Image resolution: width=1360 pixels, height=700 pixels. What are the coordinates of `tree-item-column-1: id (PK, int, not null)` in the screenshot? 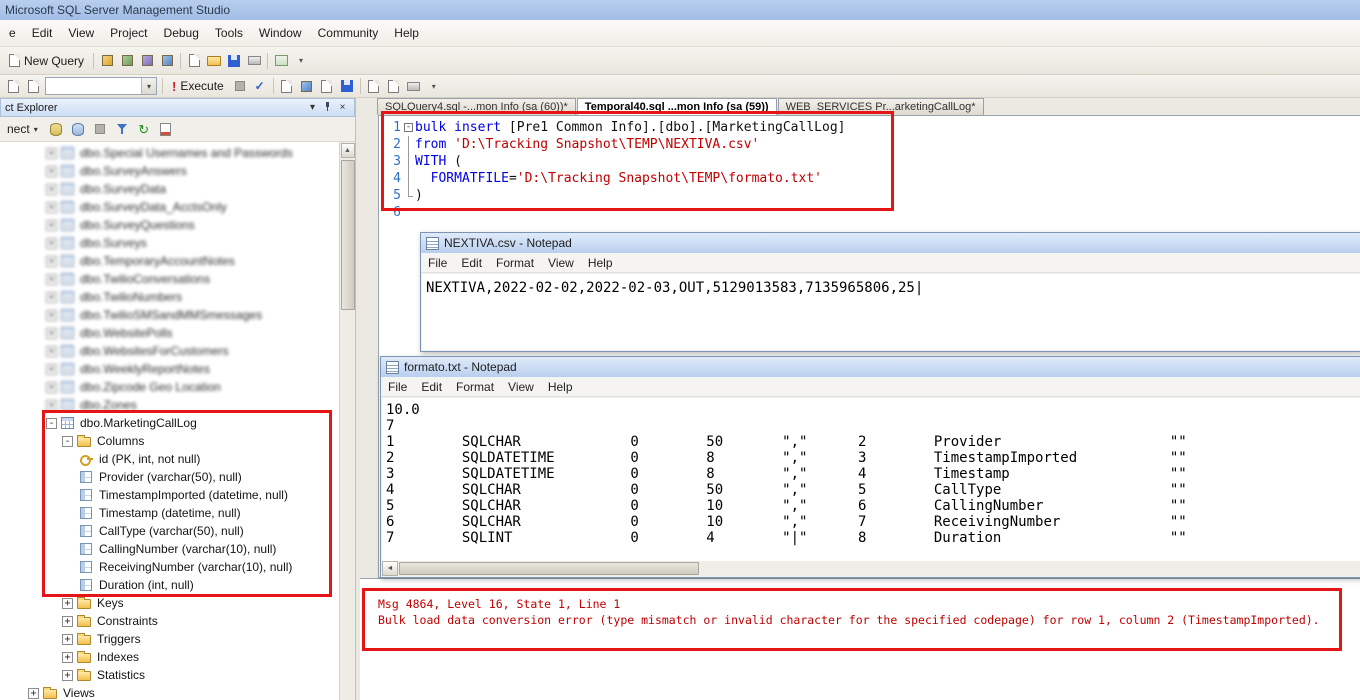 It's located at (169, 459).